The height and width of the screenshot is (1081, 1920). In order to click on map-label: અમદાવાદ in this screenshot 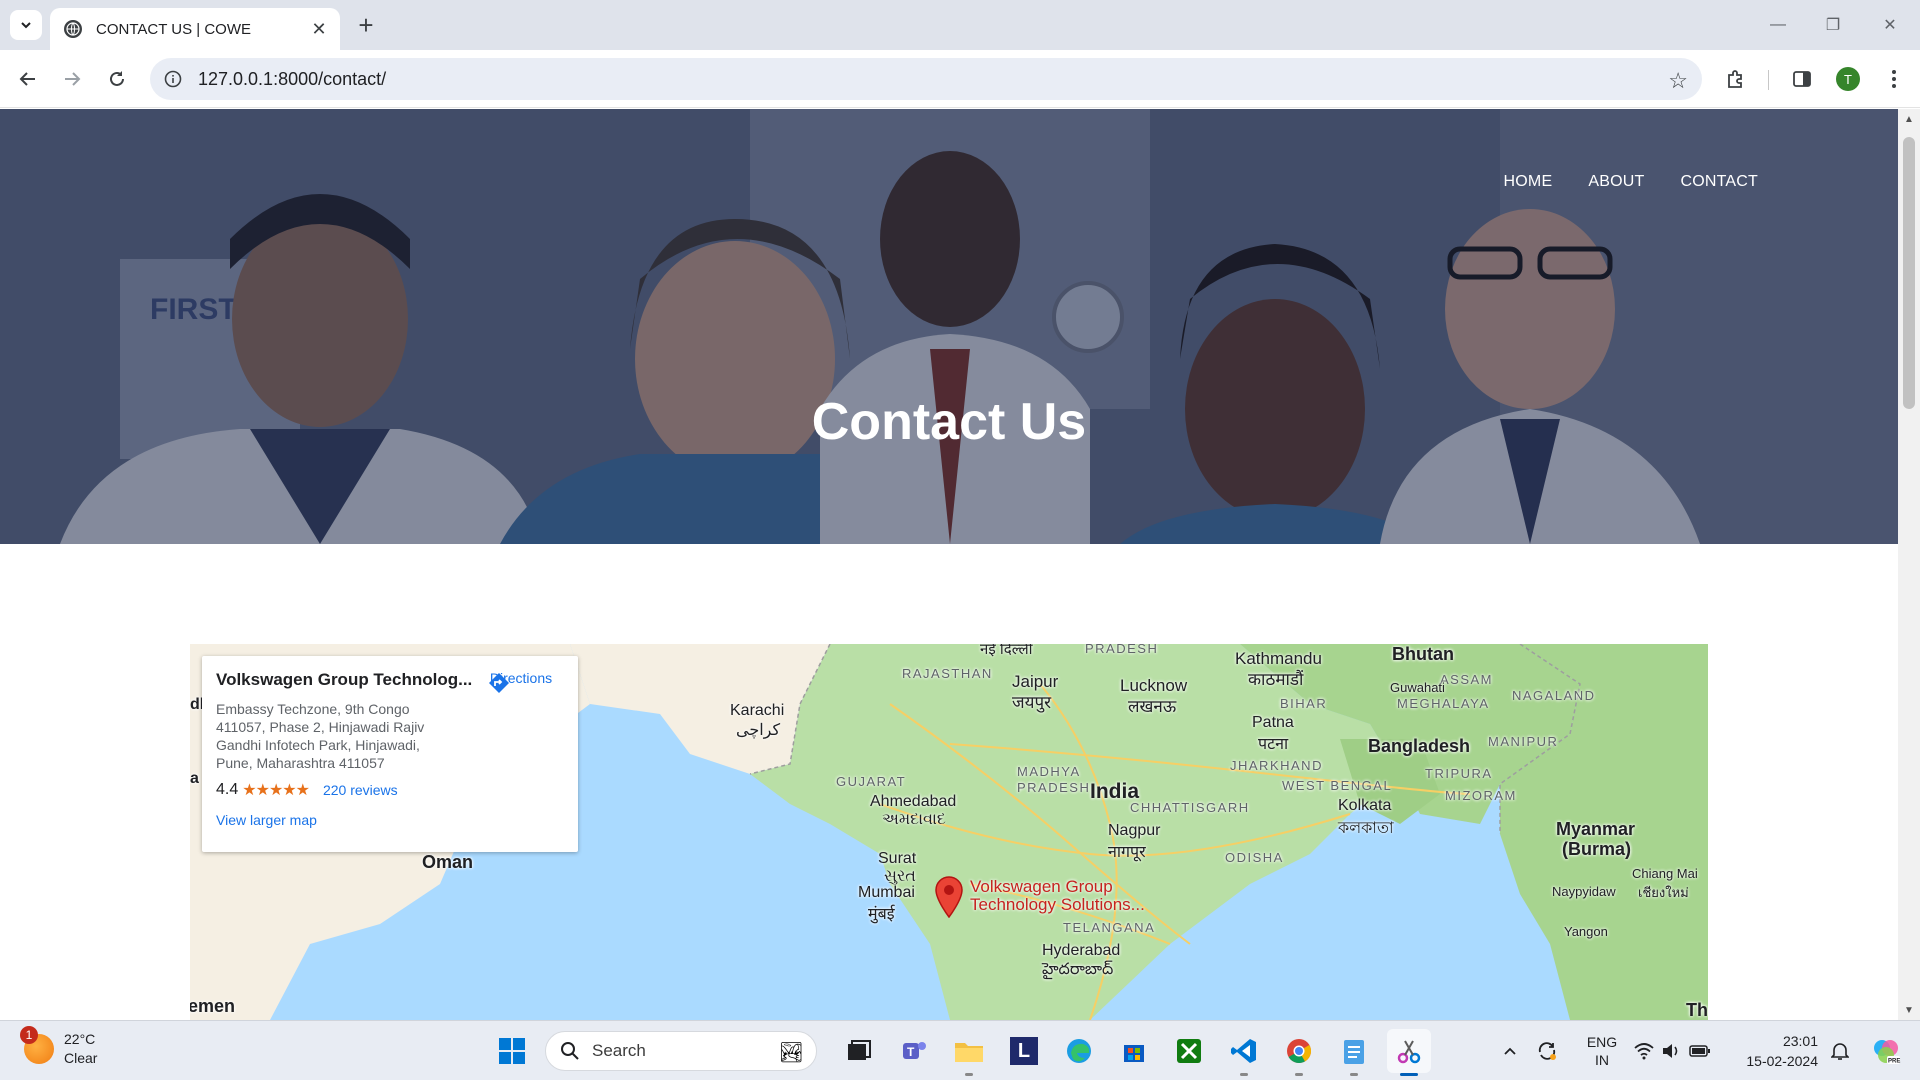, I will do `click(914, 819)`.